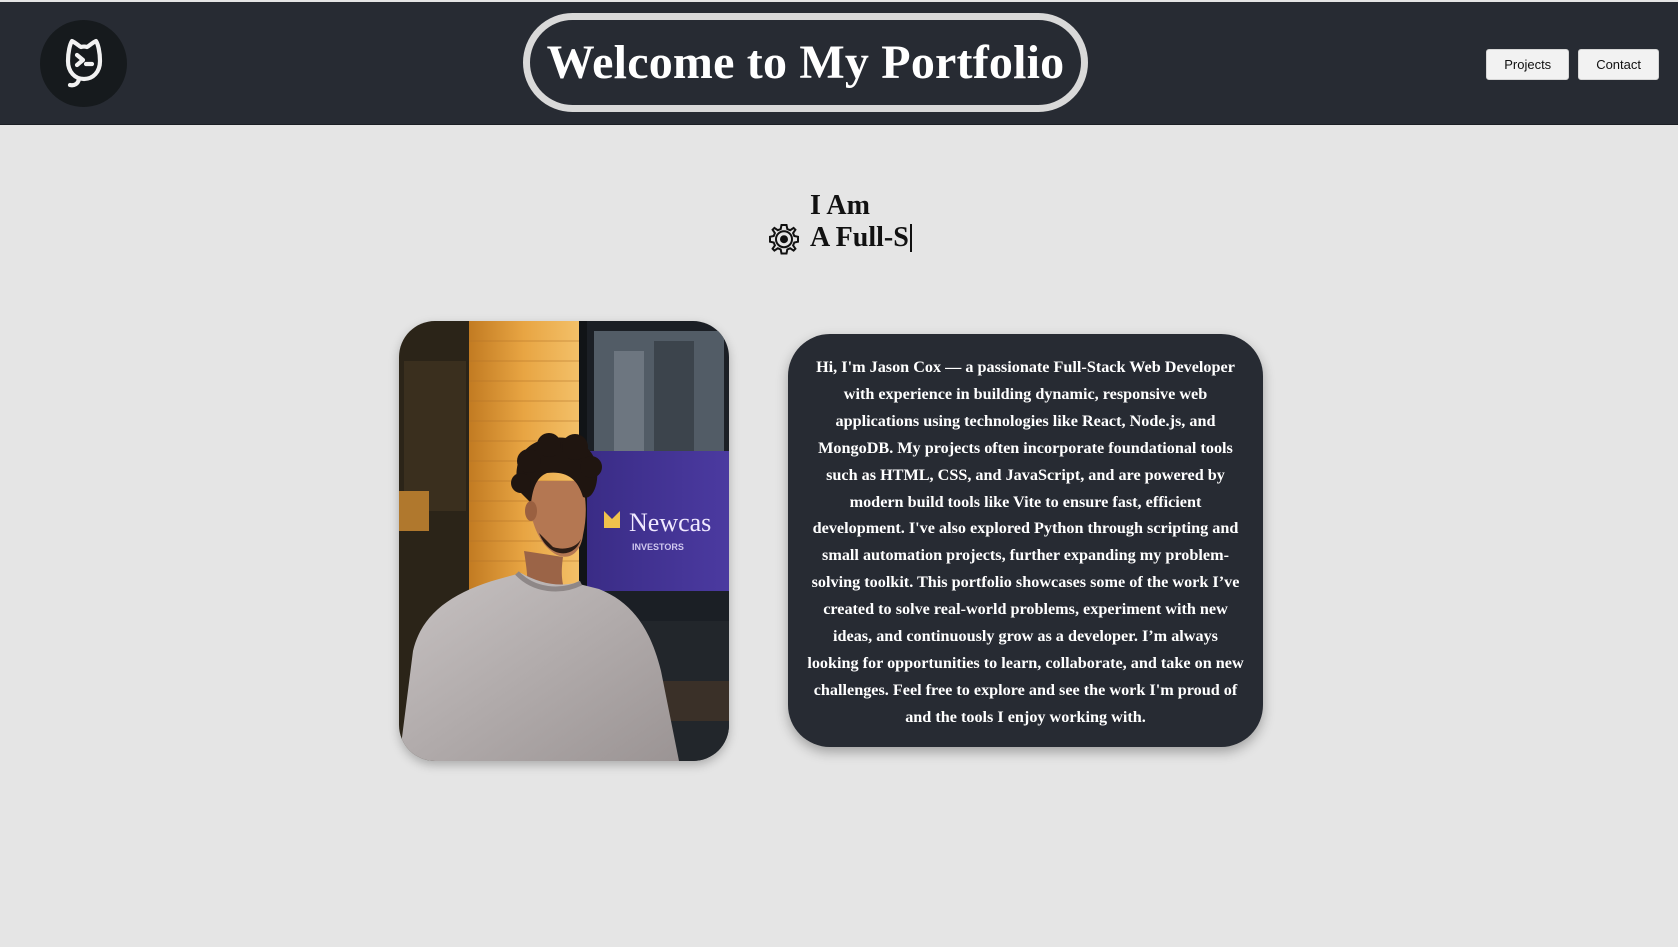 This screenshot has height=947, width=1678. I want to click on projects-button: Projects, so click(1528, 64).